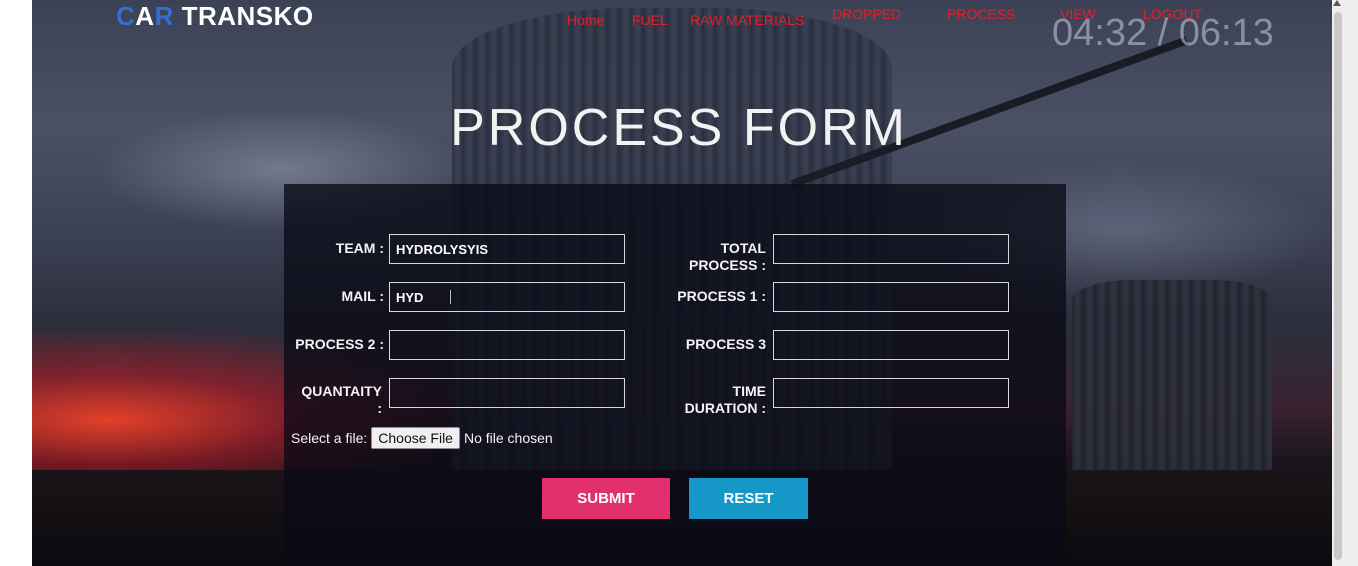  What do you see at coordinates (748, 498) in the screenshot?
I see `reset-button: RESET` at bounding box center [748, 498].